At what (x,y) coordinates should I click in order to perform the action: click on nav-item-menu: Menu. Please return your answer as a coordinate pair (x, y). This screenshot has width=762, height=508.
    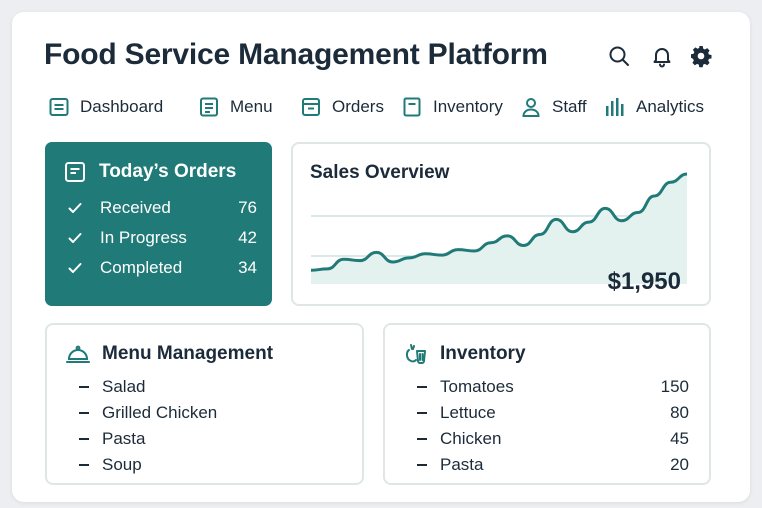
    Looking at the image, I should click on (235, 107).